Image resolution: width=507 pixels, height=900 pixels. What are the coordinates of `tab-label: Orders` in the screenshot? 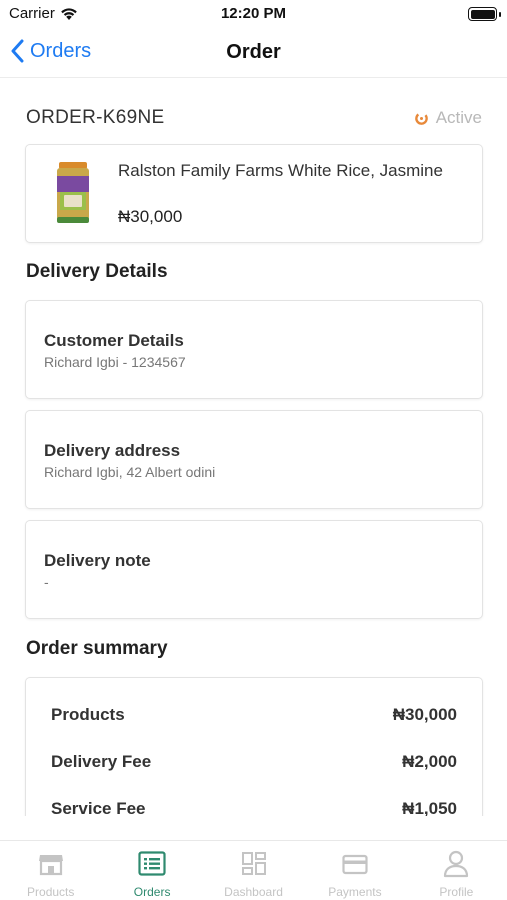 It's located at (152, 892).